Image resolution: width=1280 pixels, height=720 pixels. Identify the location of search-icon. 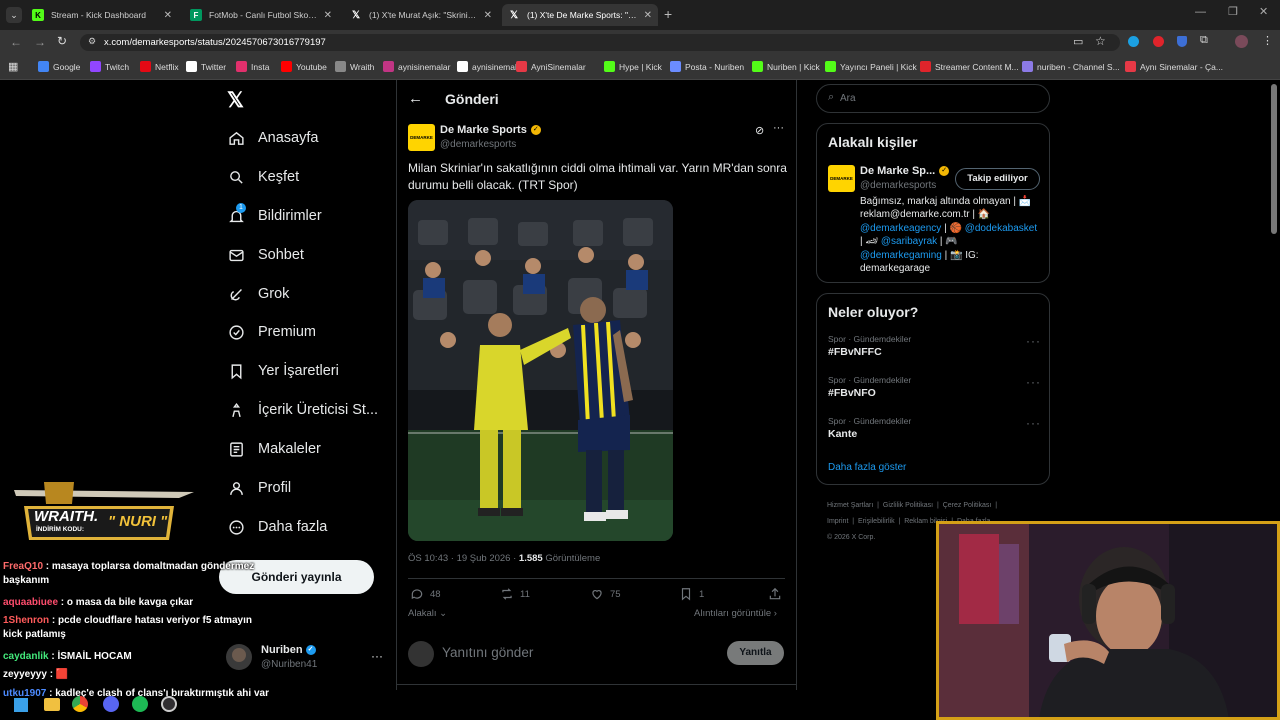
(236, 177).